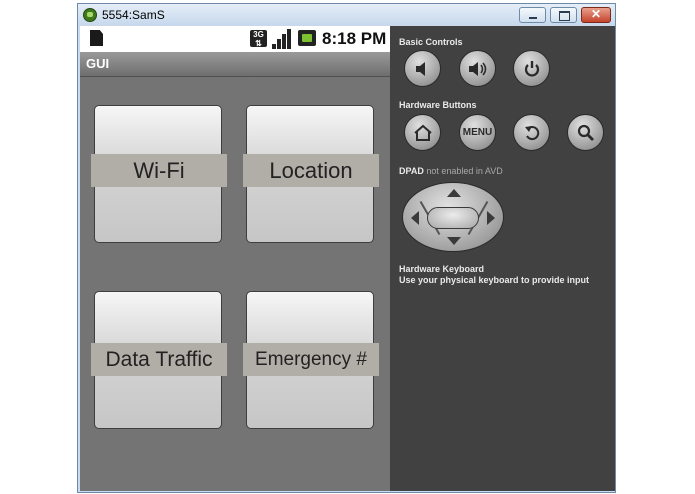 This screenshot has width=695, height=494. I want to click on volume-down-button, so click(422, 68).